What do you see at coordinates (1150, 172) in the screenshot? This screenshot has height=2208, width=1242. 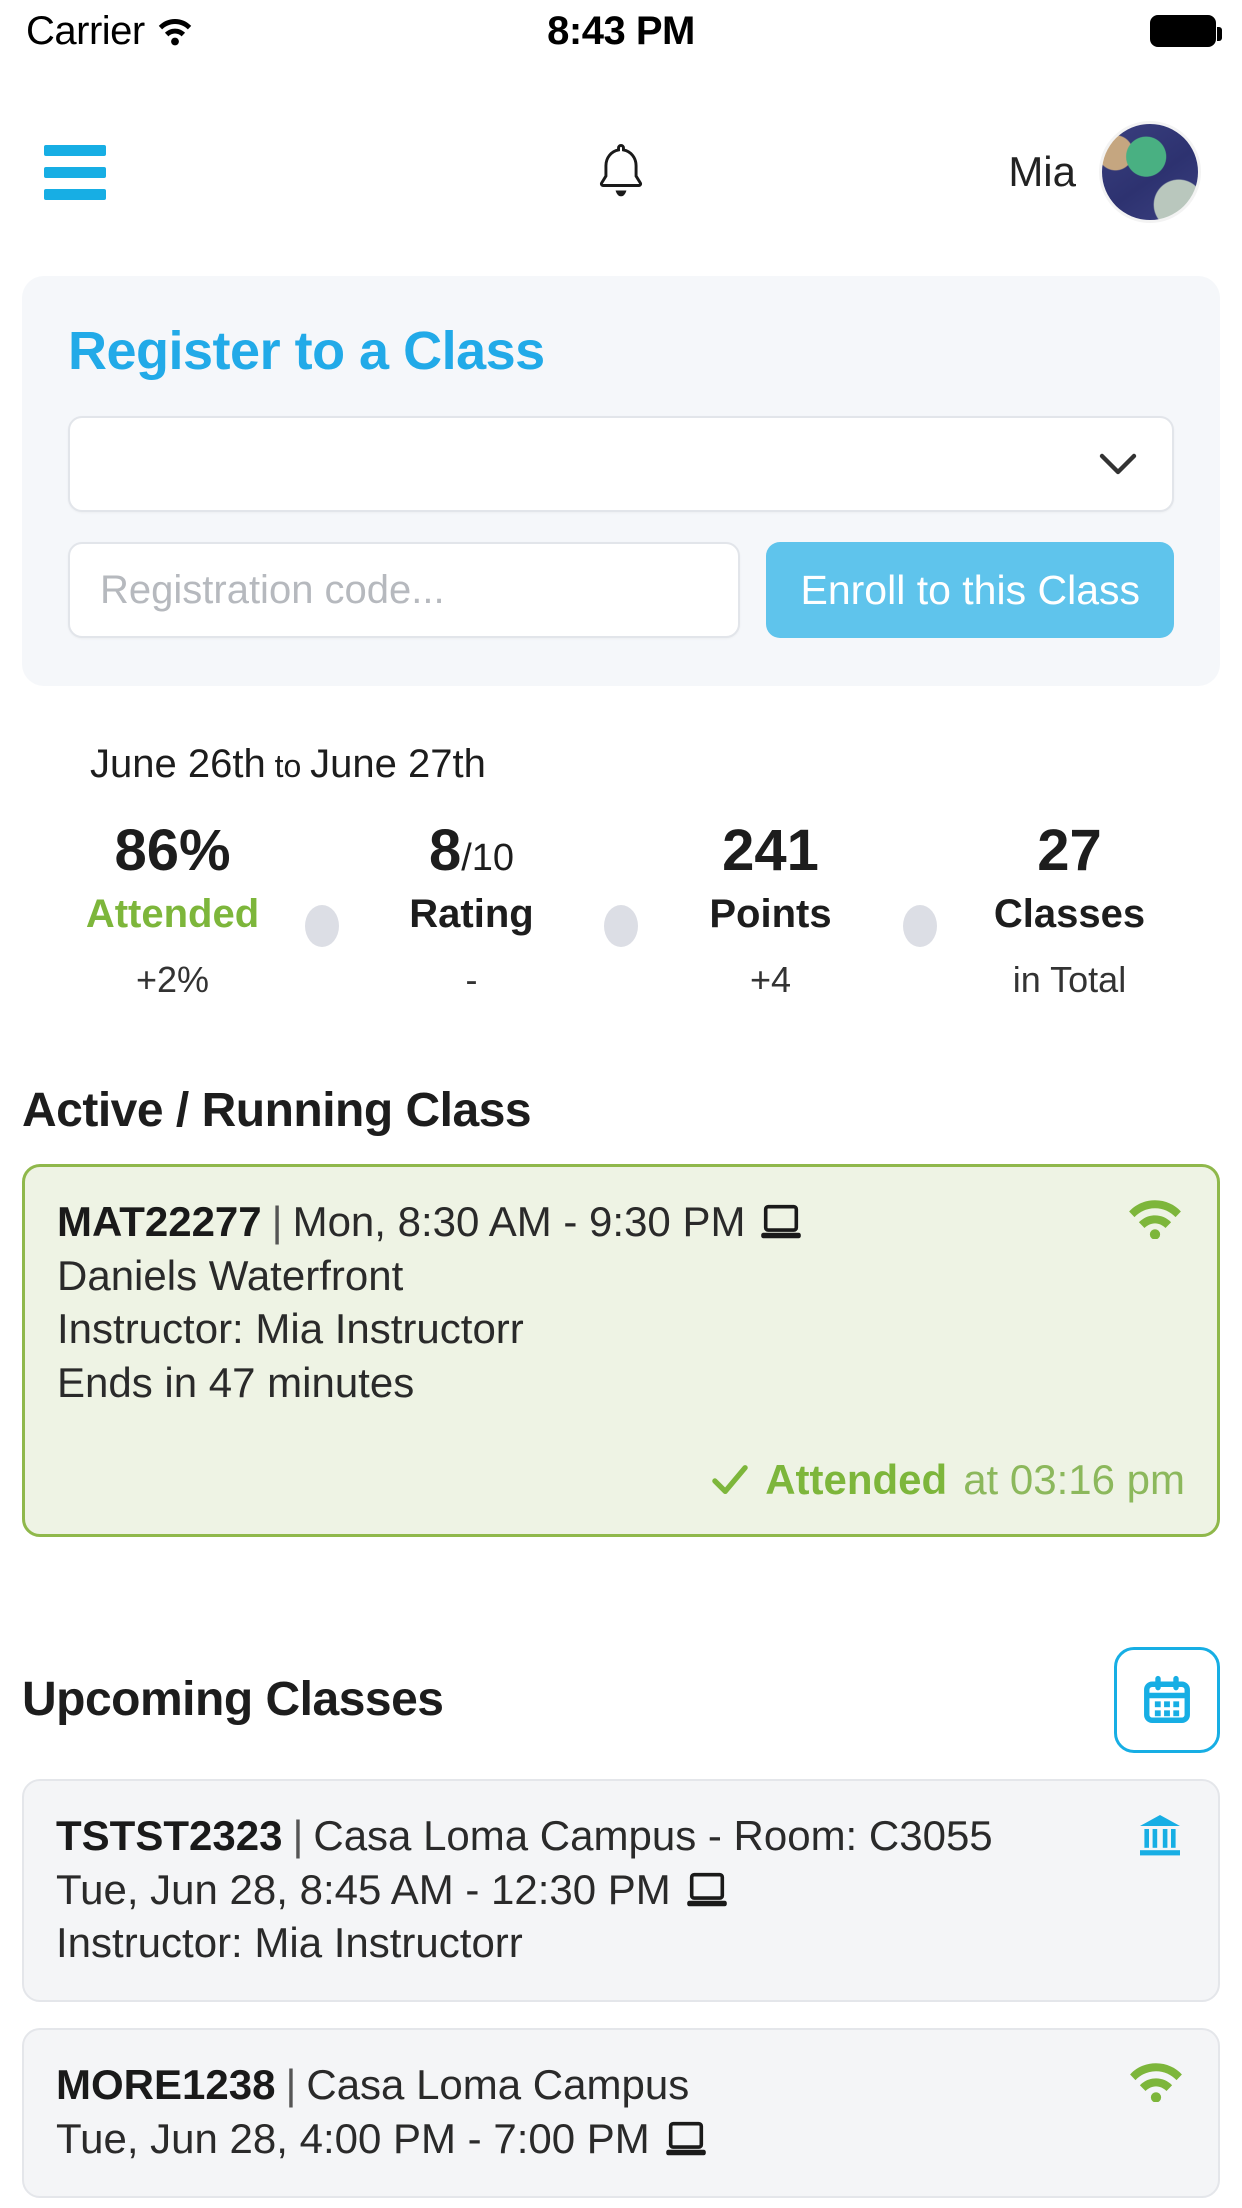 I see `avatar` at bounding box center [1150, 172].